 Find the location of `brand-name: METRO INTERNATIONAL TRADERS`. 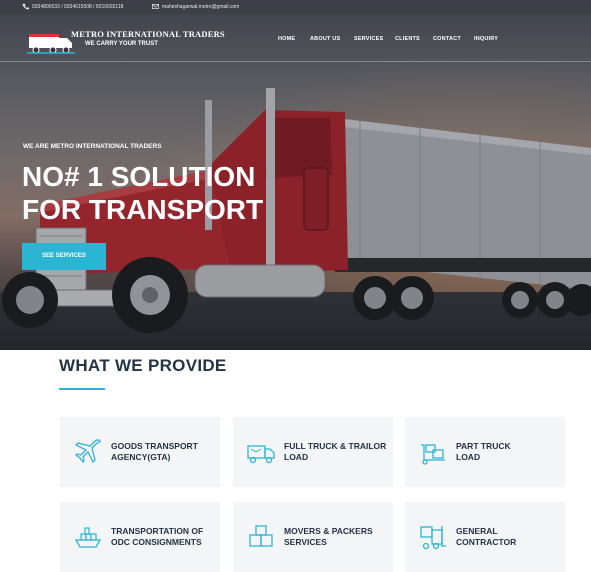

brand-name: METRO INTERNATIONAL TRADERS is located at coordinates (148, 34).